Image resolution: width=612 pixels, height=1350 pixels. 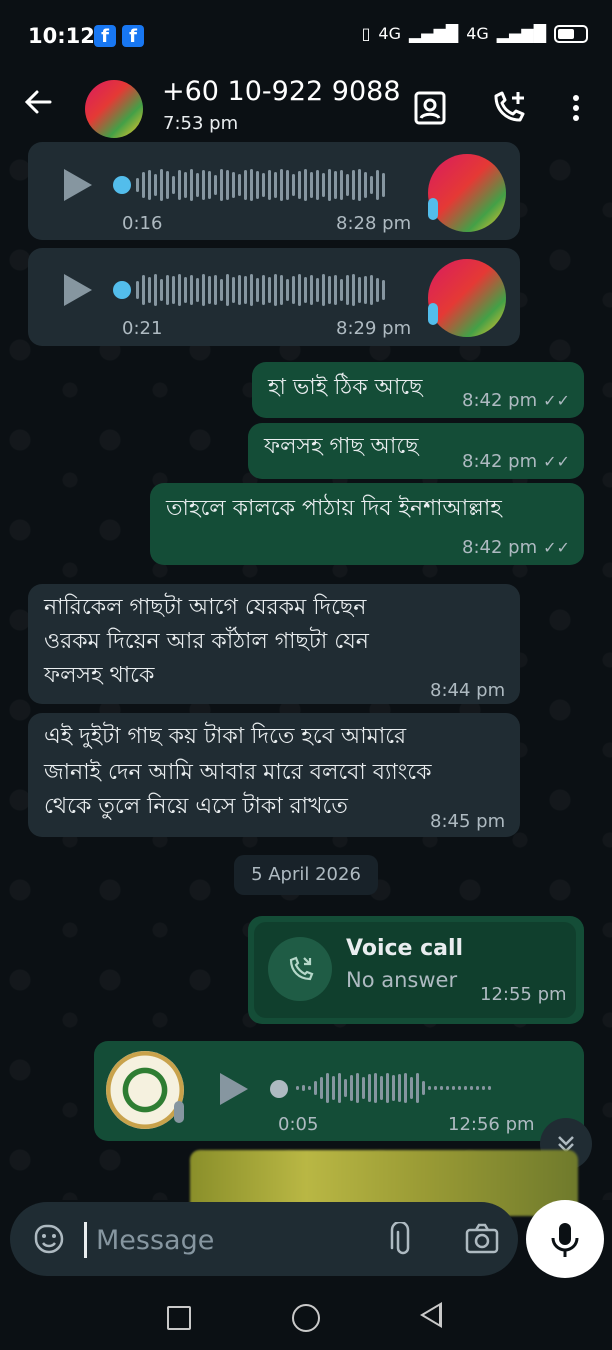 I want to click on voice-message-outgoing: 0:05 12:56 pm, so click(x=339, y=1091).